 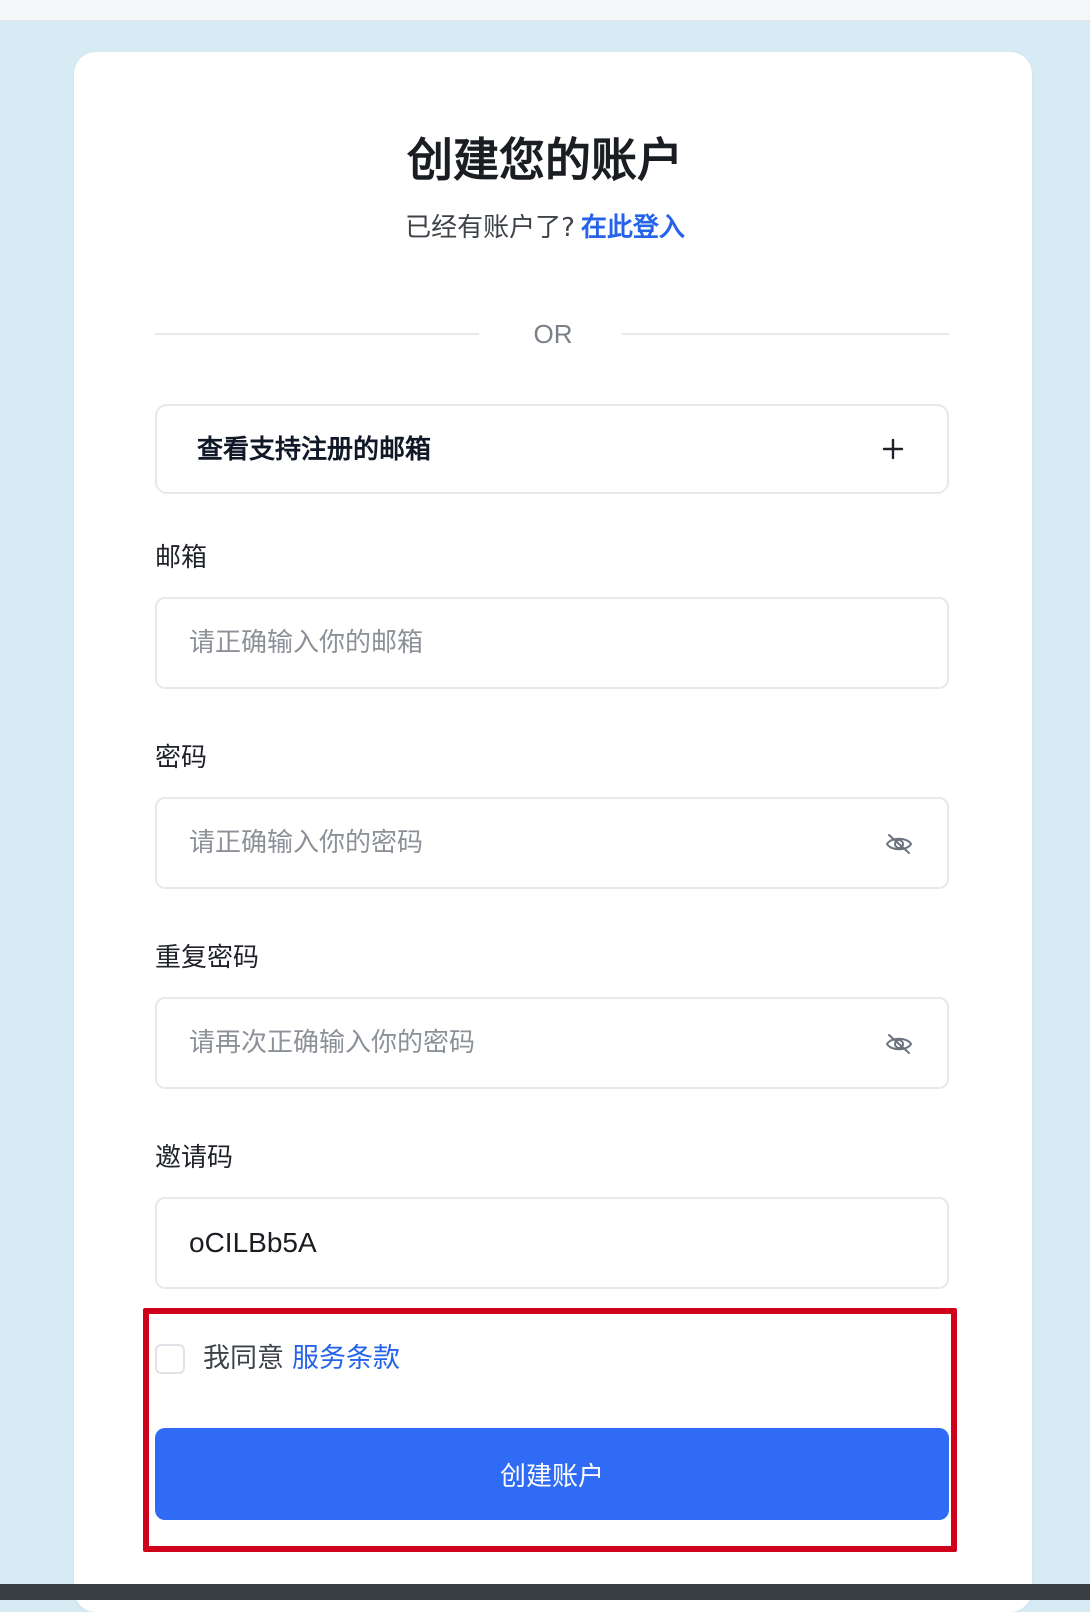 I want to click on terms-link: 服务条款, so click(x=346, y=1358).